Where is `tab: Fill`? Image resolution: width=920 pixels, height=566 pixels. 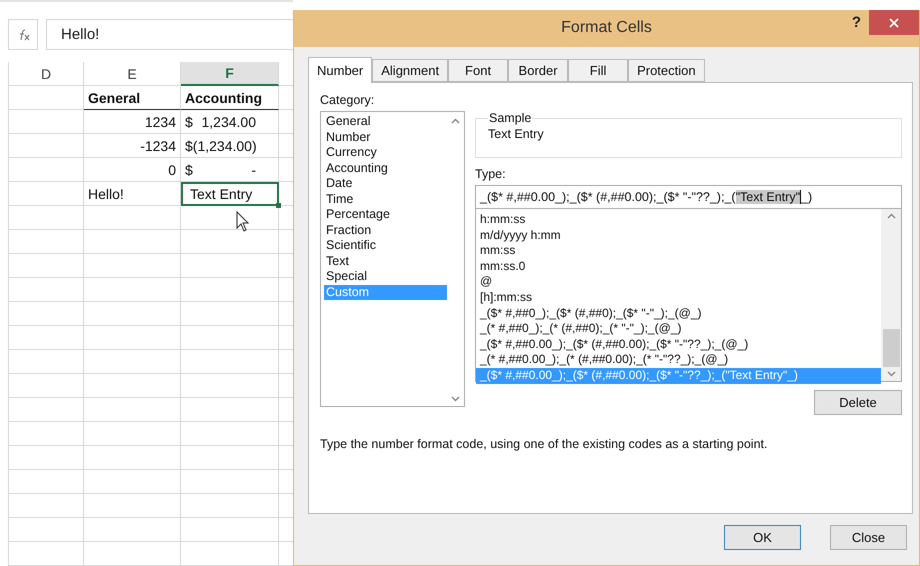
tab: Fill is located at coordinates (598, 70).